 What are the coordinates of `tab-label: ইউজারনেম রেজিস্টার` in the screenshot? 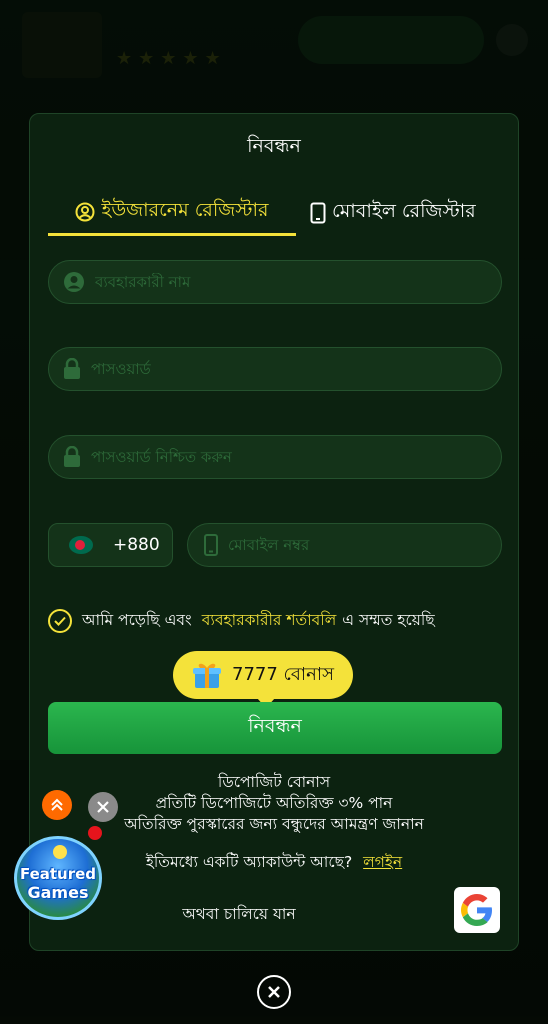 It's located at (185, 209).